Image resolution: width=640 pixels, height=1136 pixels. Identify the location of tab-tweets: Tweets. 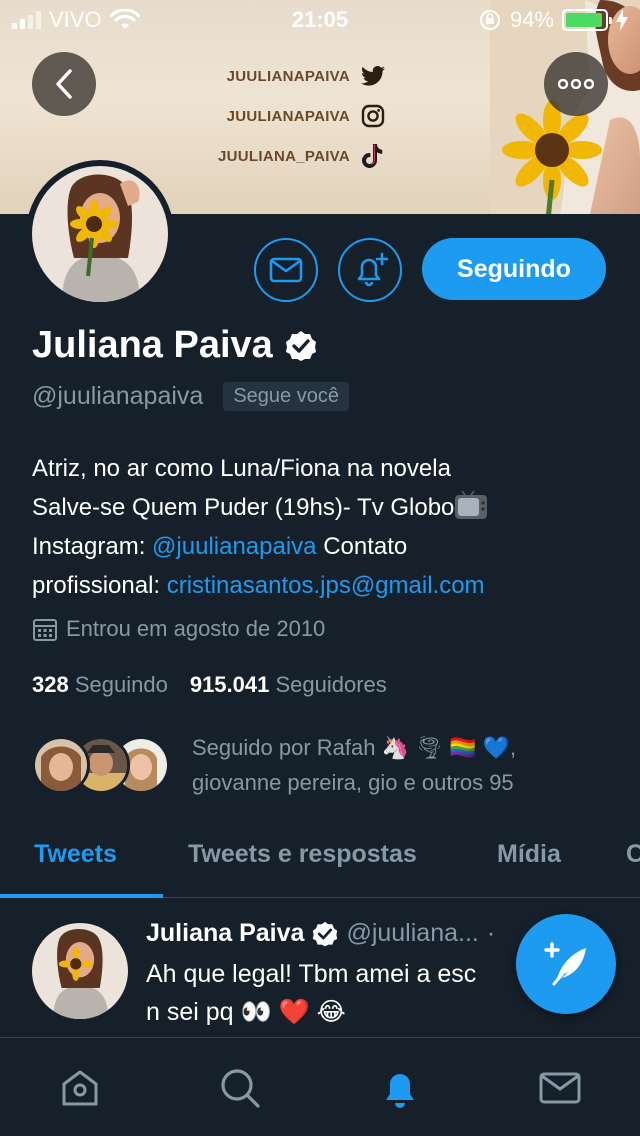
(75, 854).